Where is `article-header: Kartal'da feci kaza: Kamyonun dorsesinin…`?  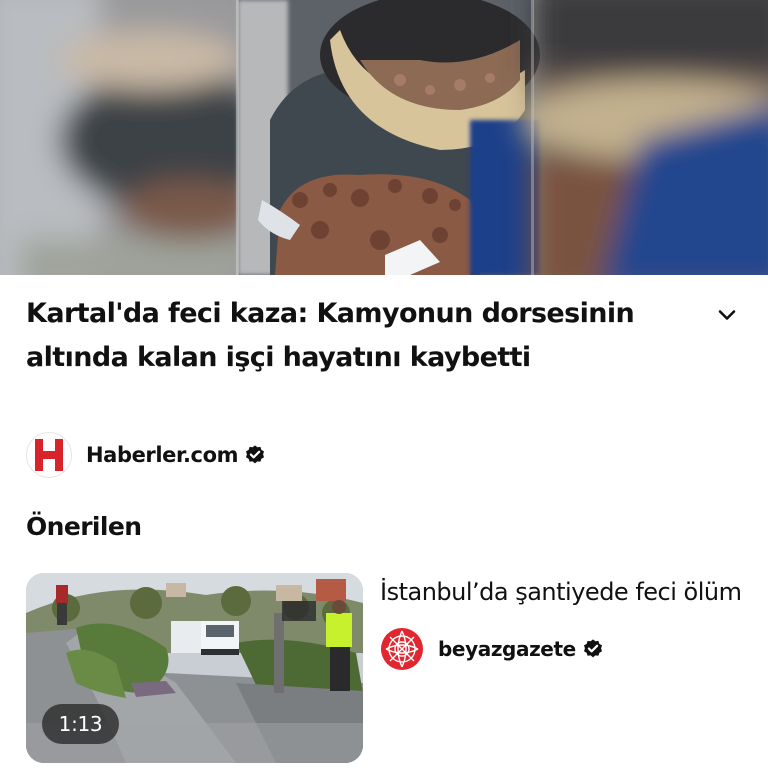 article-header: Kartal'da feci kaza: Kamyonun dorsesinin… is located at coordinates (384, 336).